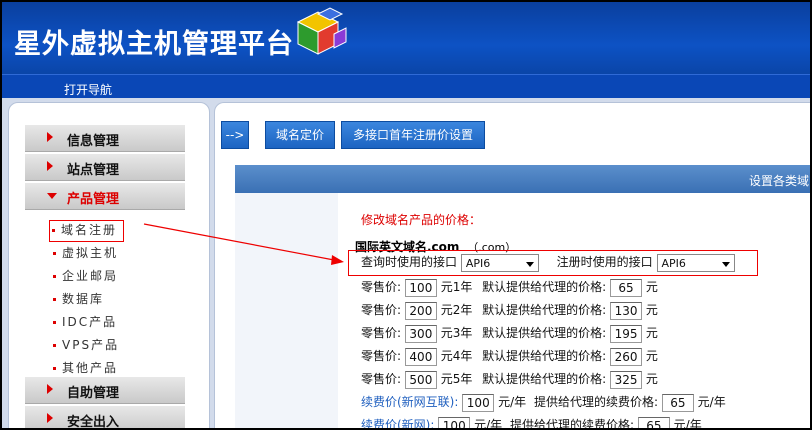 This screenshot has height=430, width=812. I want to click on app-title: 星外虚拟主机管理平台, so click(154, 44).